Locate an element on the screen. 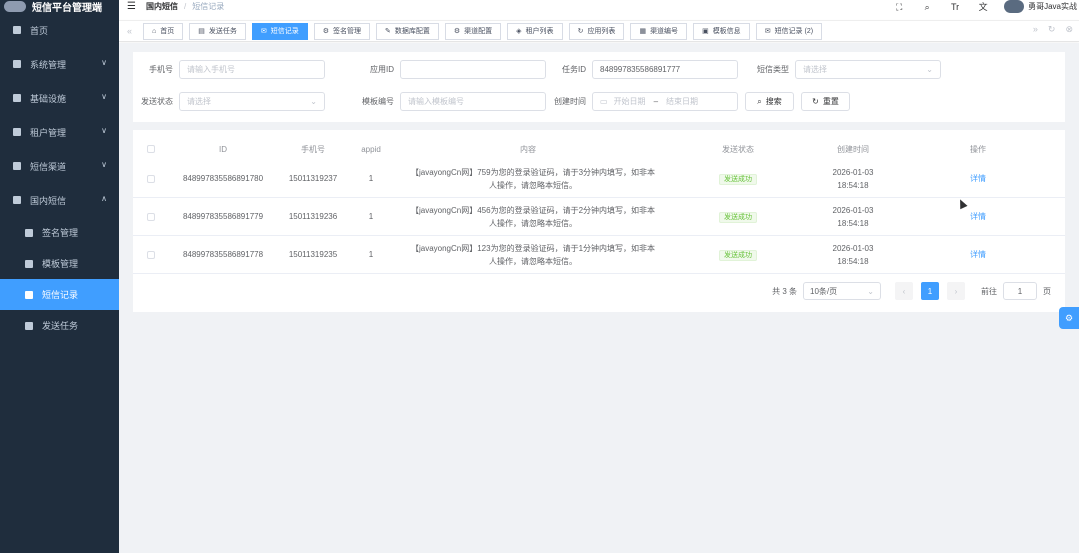 The width and height of the screenshot is (1079, 553). navbar-tools: ⛶ ⌕ Tr 文 勇哥Java实战 is located at coordinates (985, 6).